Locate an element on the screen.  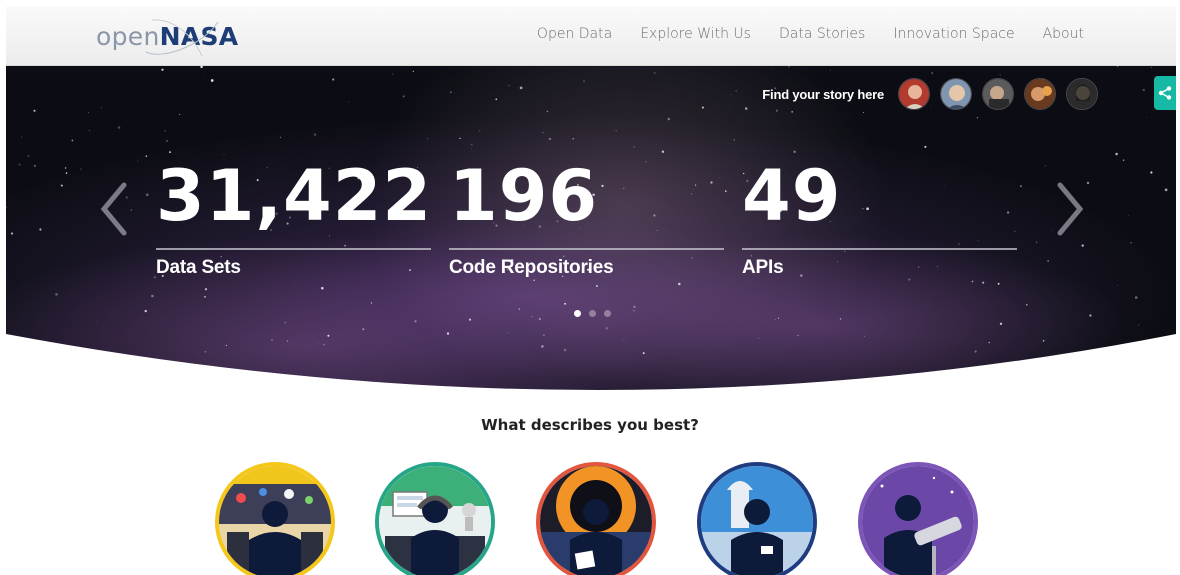
find-your-story: Find your story here is located at coordinates (930, 94).